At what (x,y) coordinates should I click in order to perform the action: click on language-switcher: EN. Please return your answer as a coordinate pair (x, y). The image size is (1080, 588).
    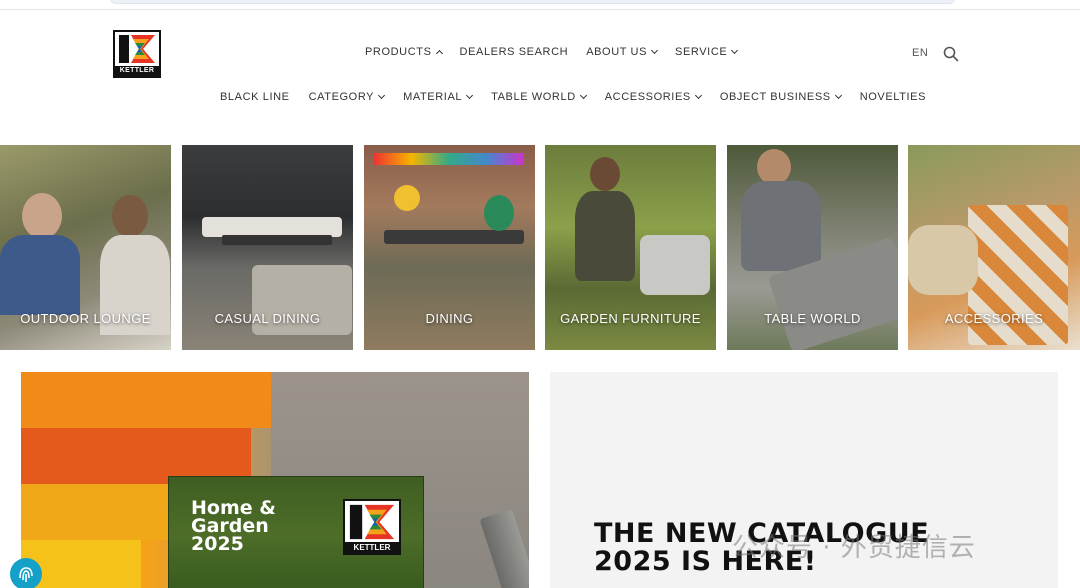
    Looking at the image, I should click on (920, 53).